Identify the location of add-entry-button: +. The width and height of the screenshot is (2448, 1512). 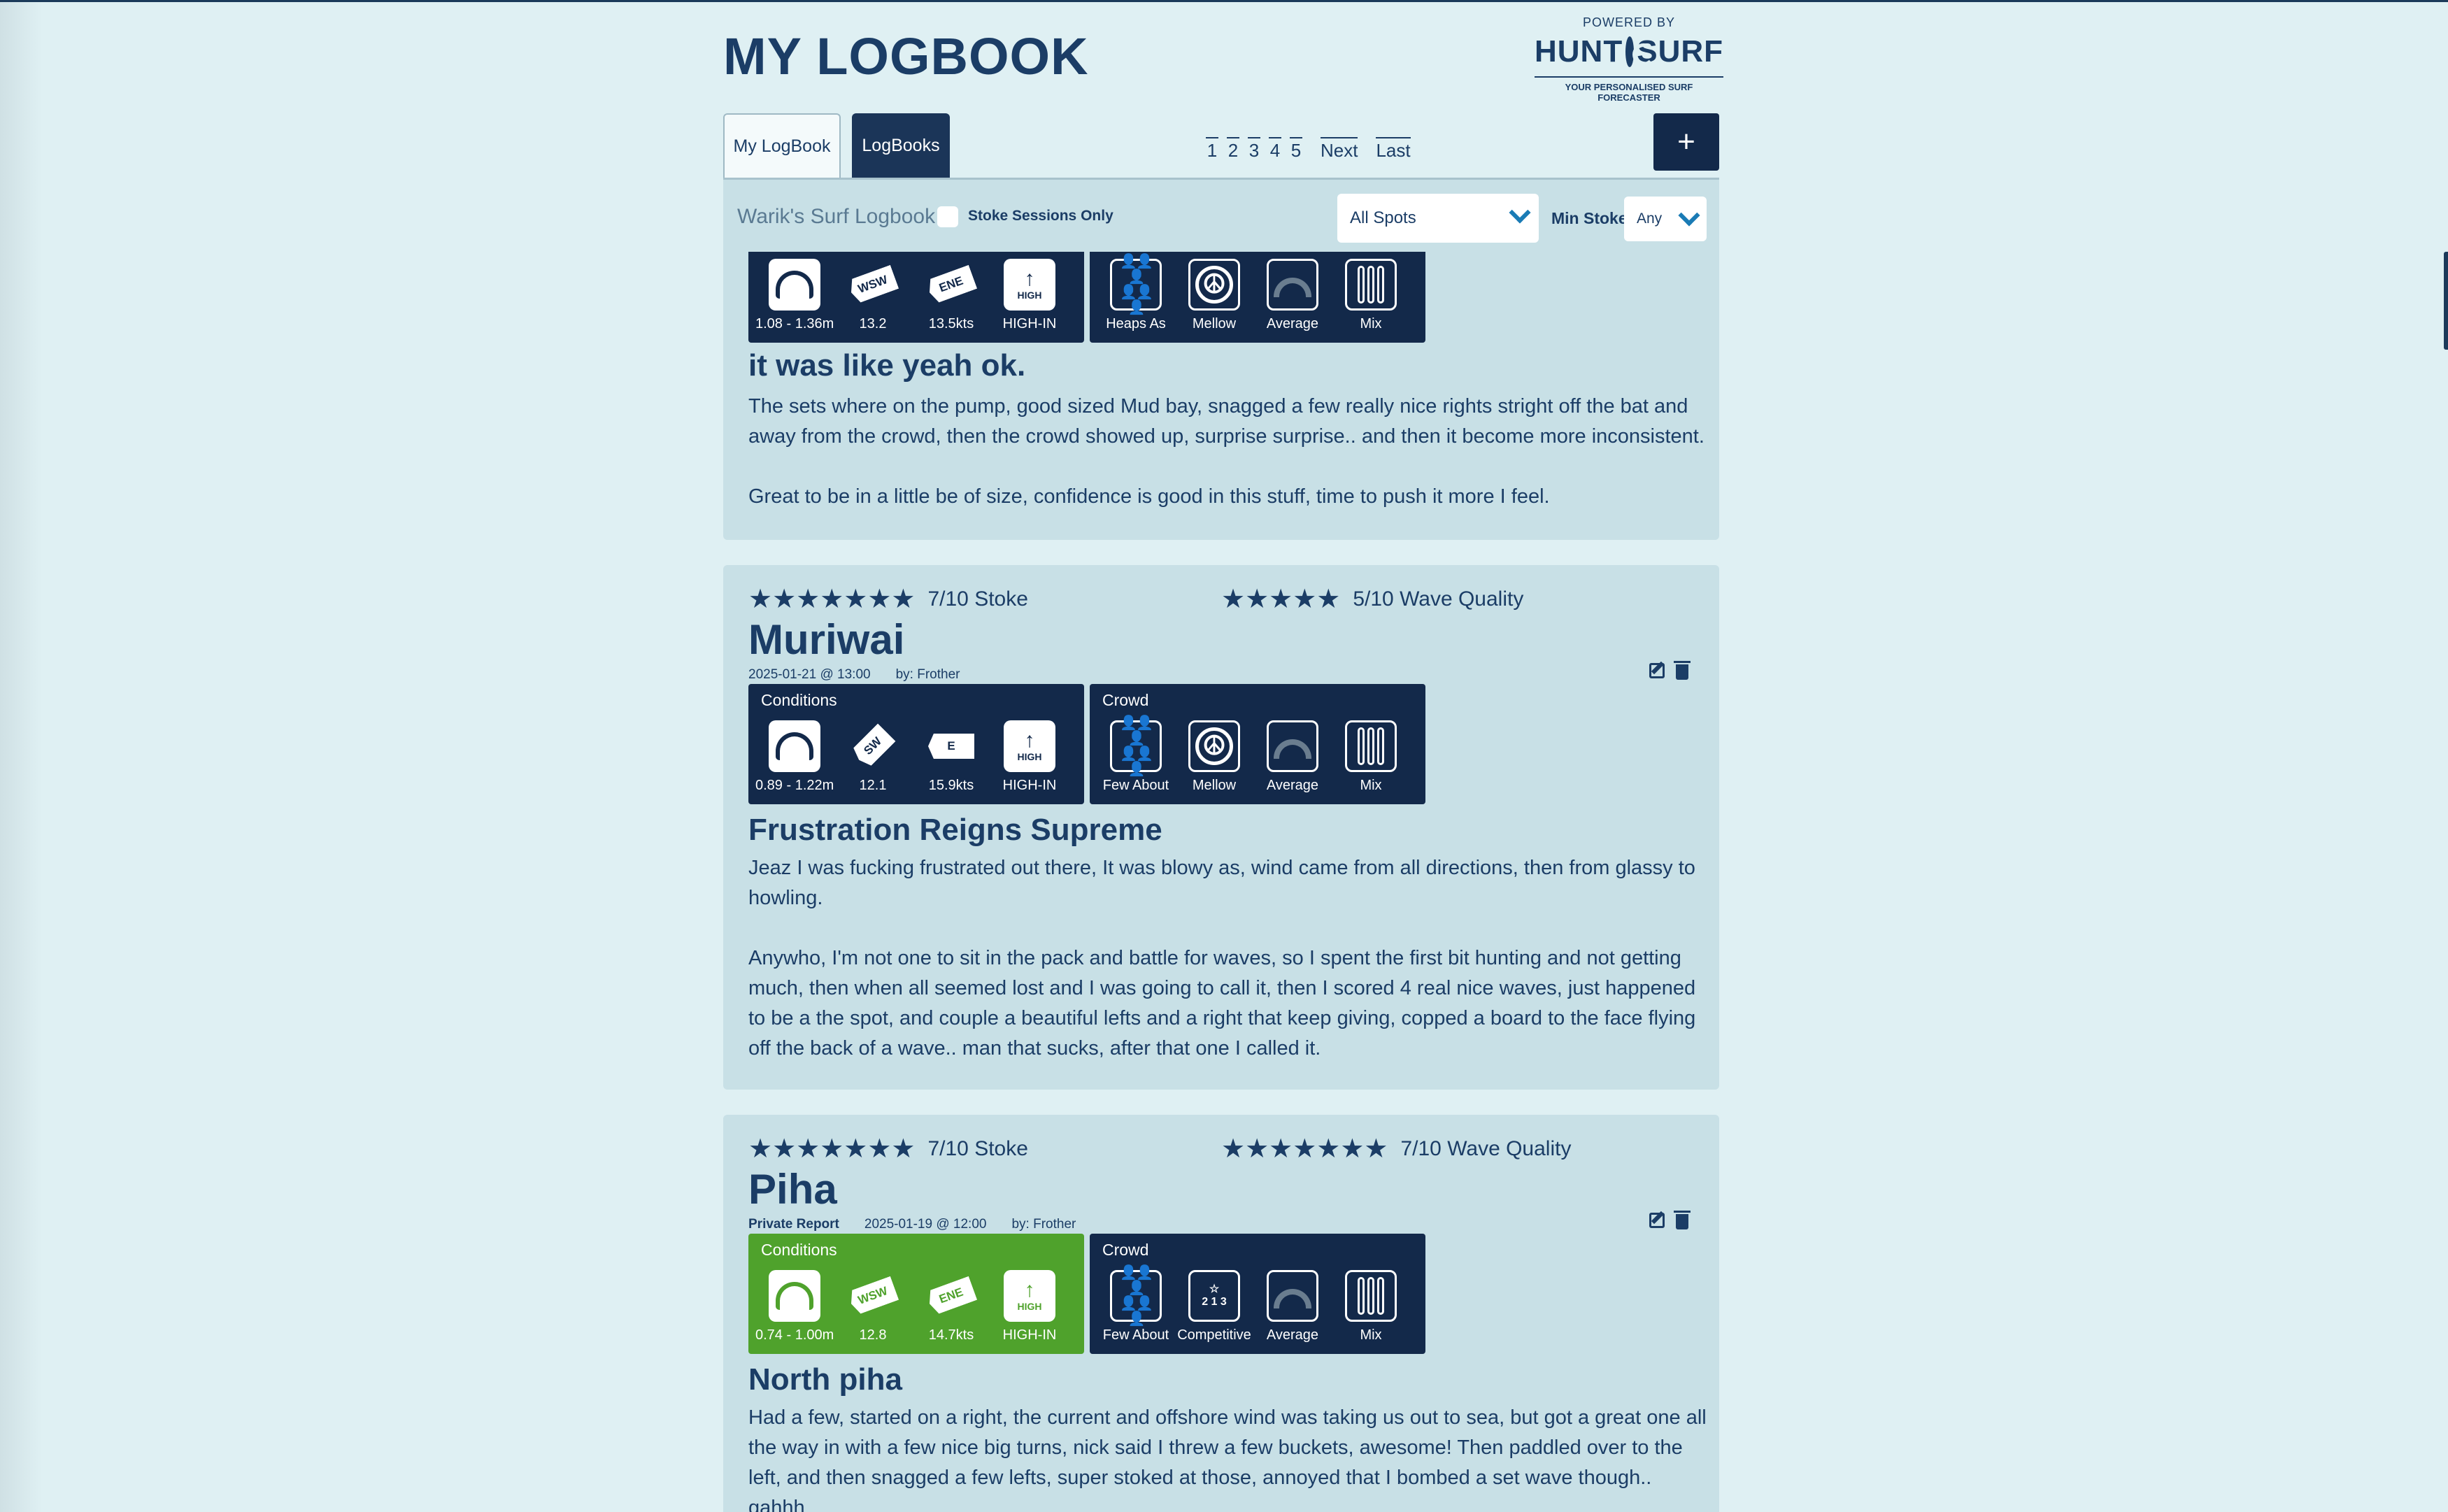
(1686, 142).